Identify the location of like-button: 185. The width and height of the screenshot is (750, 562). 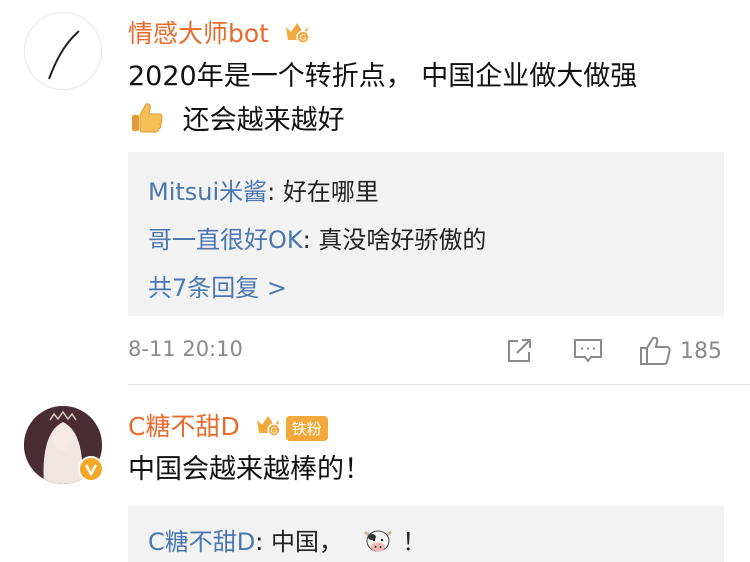
(680, 351).